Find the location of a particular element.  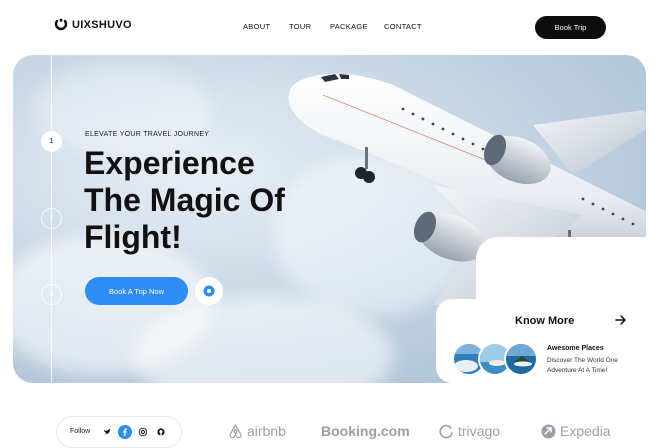

place-thumbnail is located at coordinates (521, 359).